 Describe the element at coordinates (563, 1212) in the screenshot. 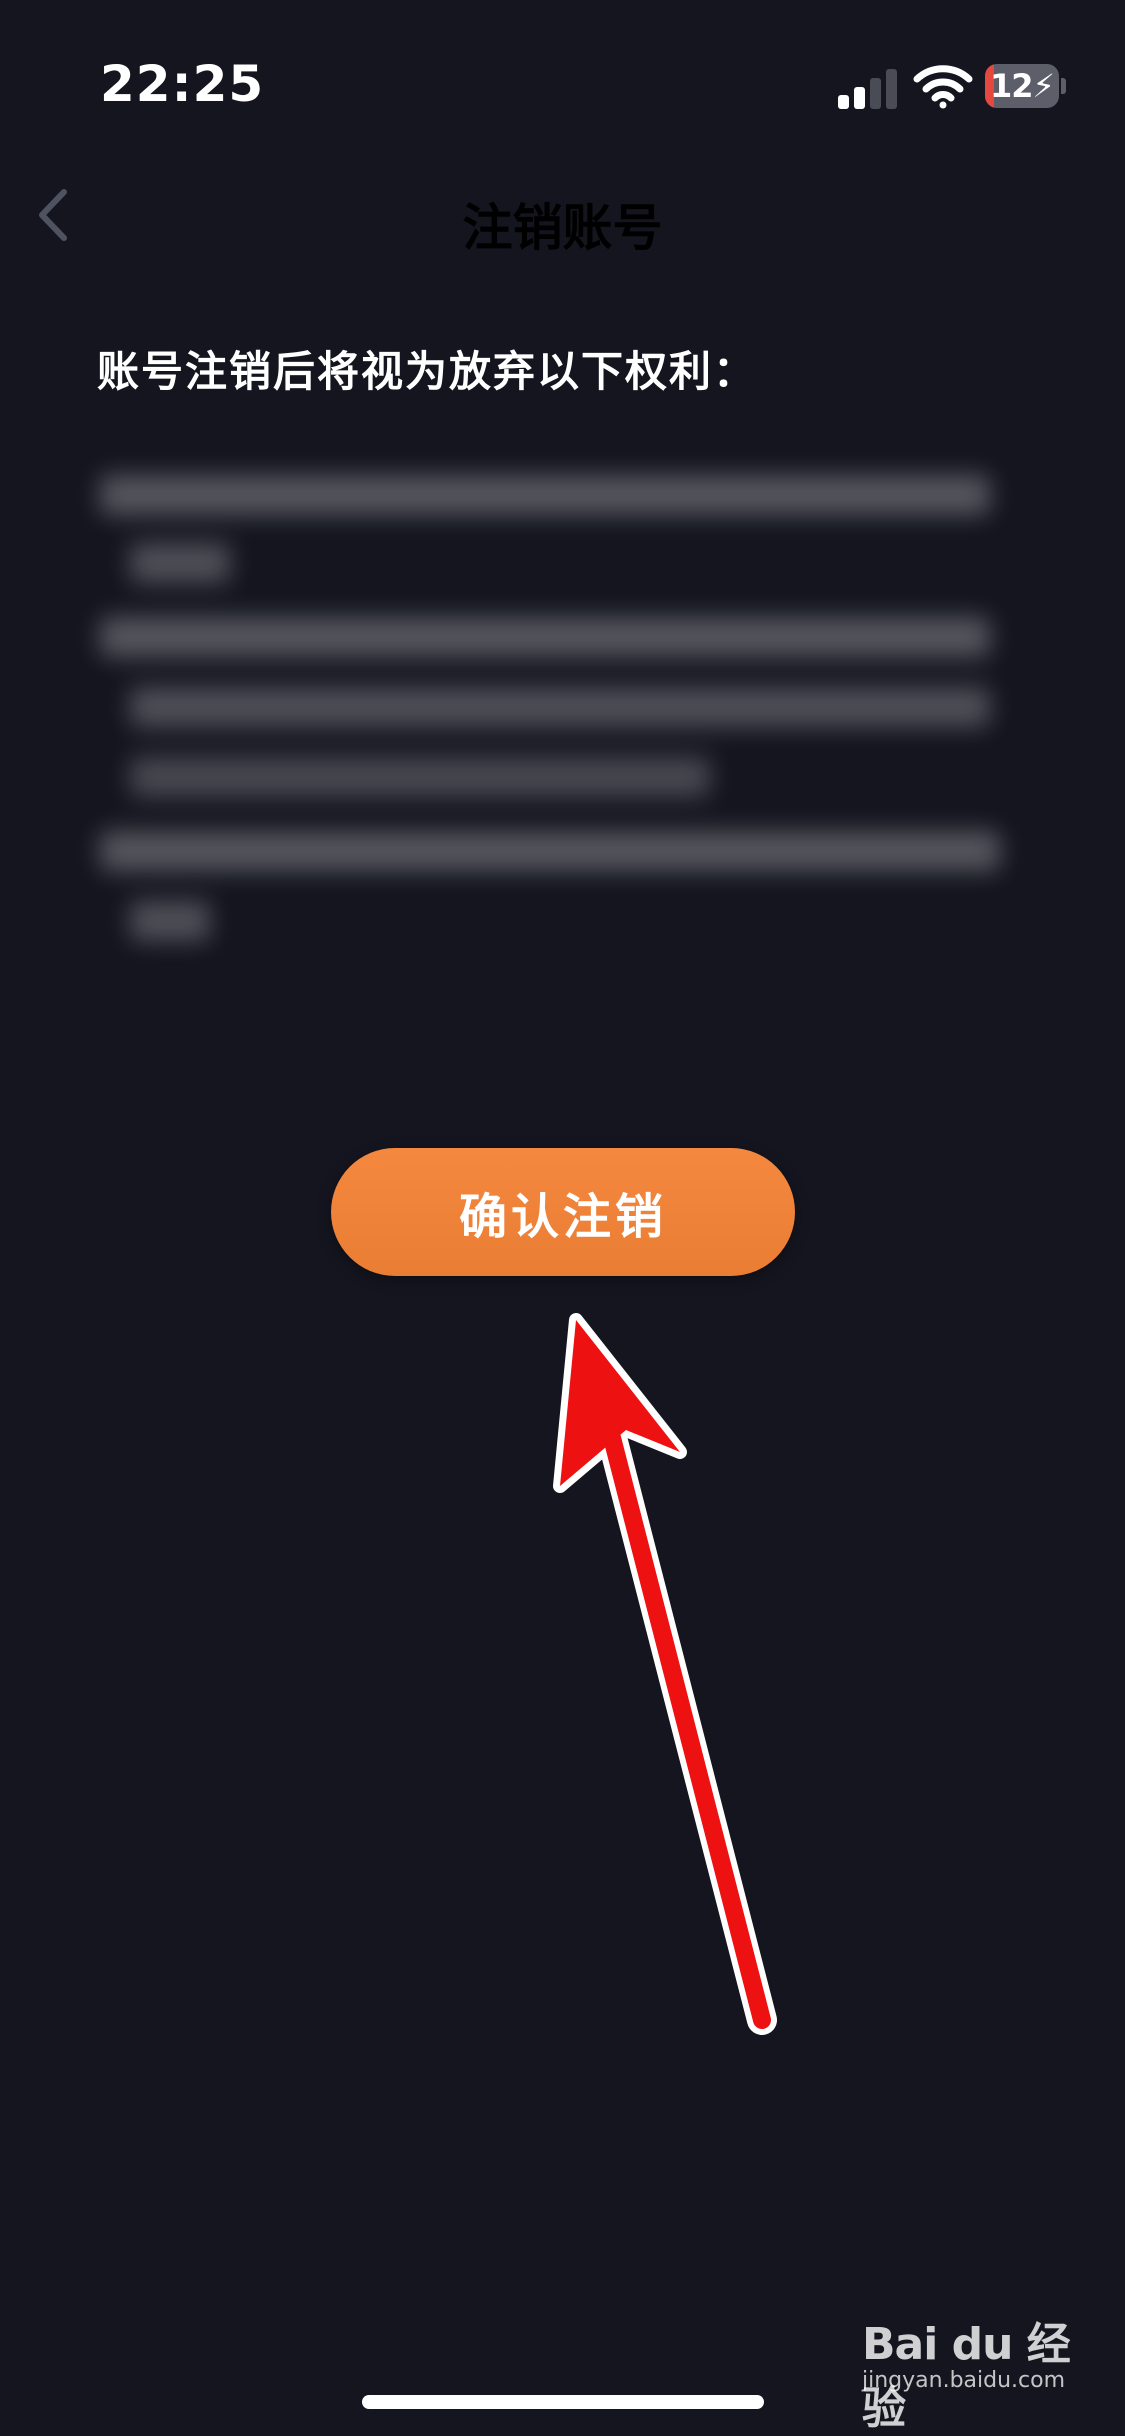

I see `confirm-cancel-account-button: 确认注销` at that location.